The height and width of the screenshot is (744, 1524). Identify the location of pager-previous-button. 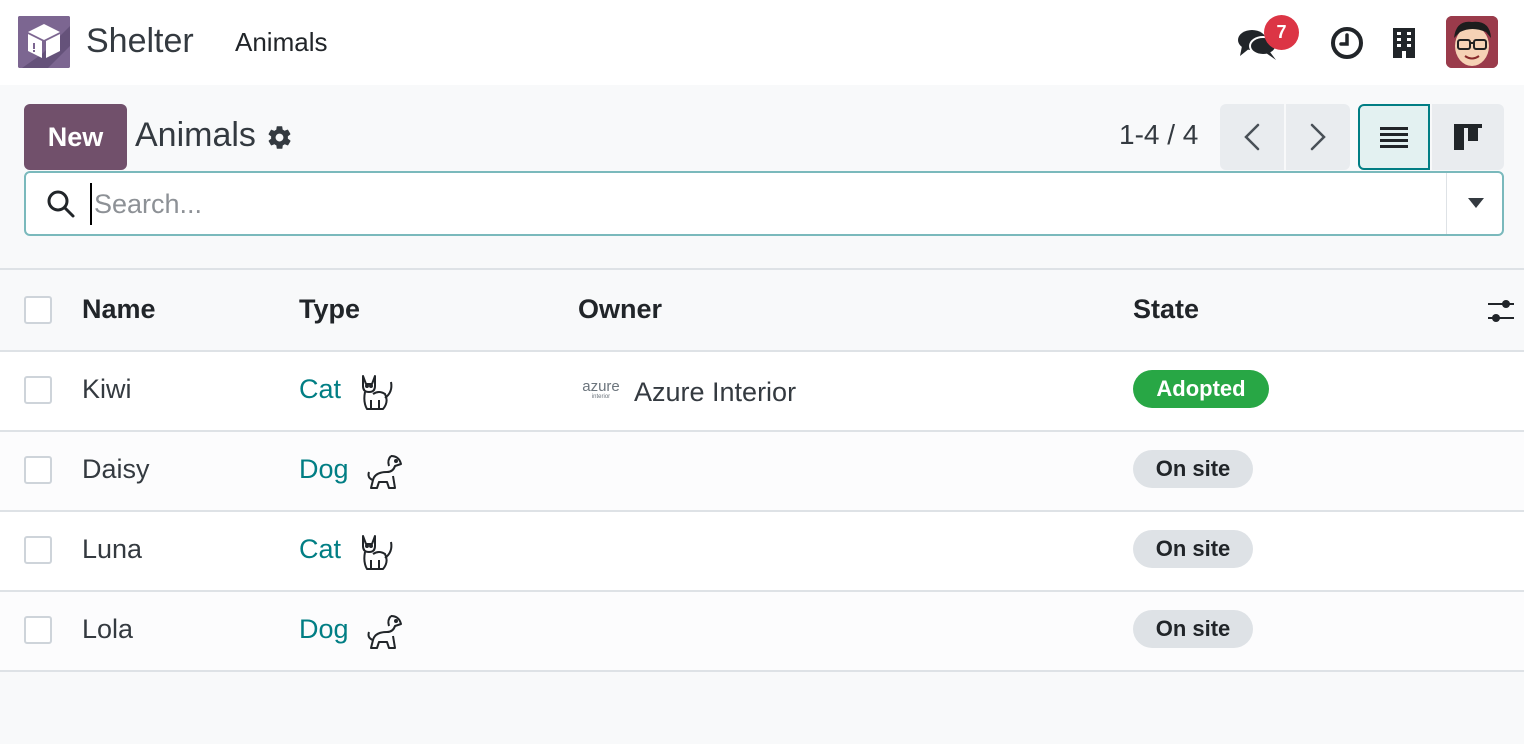
(1252, 137).